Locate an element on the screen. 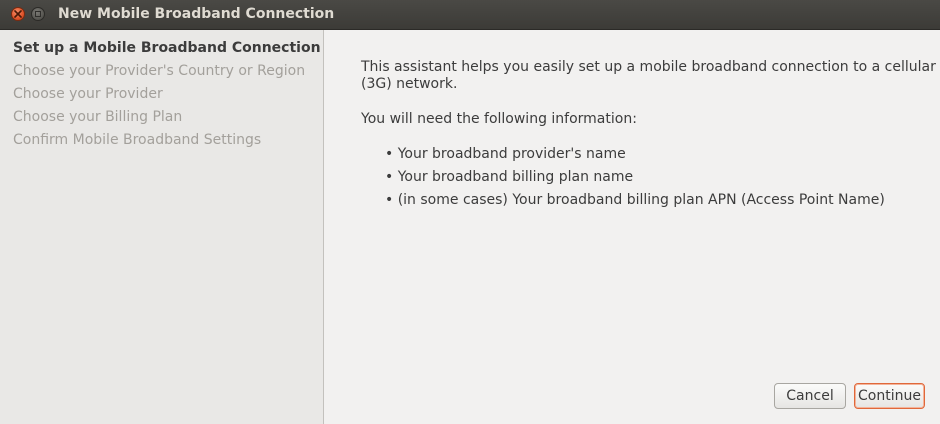 The image size is (940, 424). step-billing-plan: Choose your Billing Plan is located at coordinates (98, 117).